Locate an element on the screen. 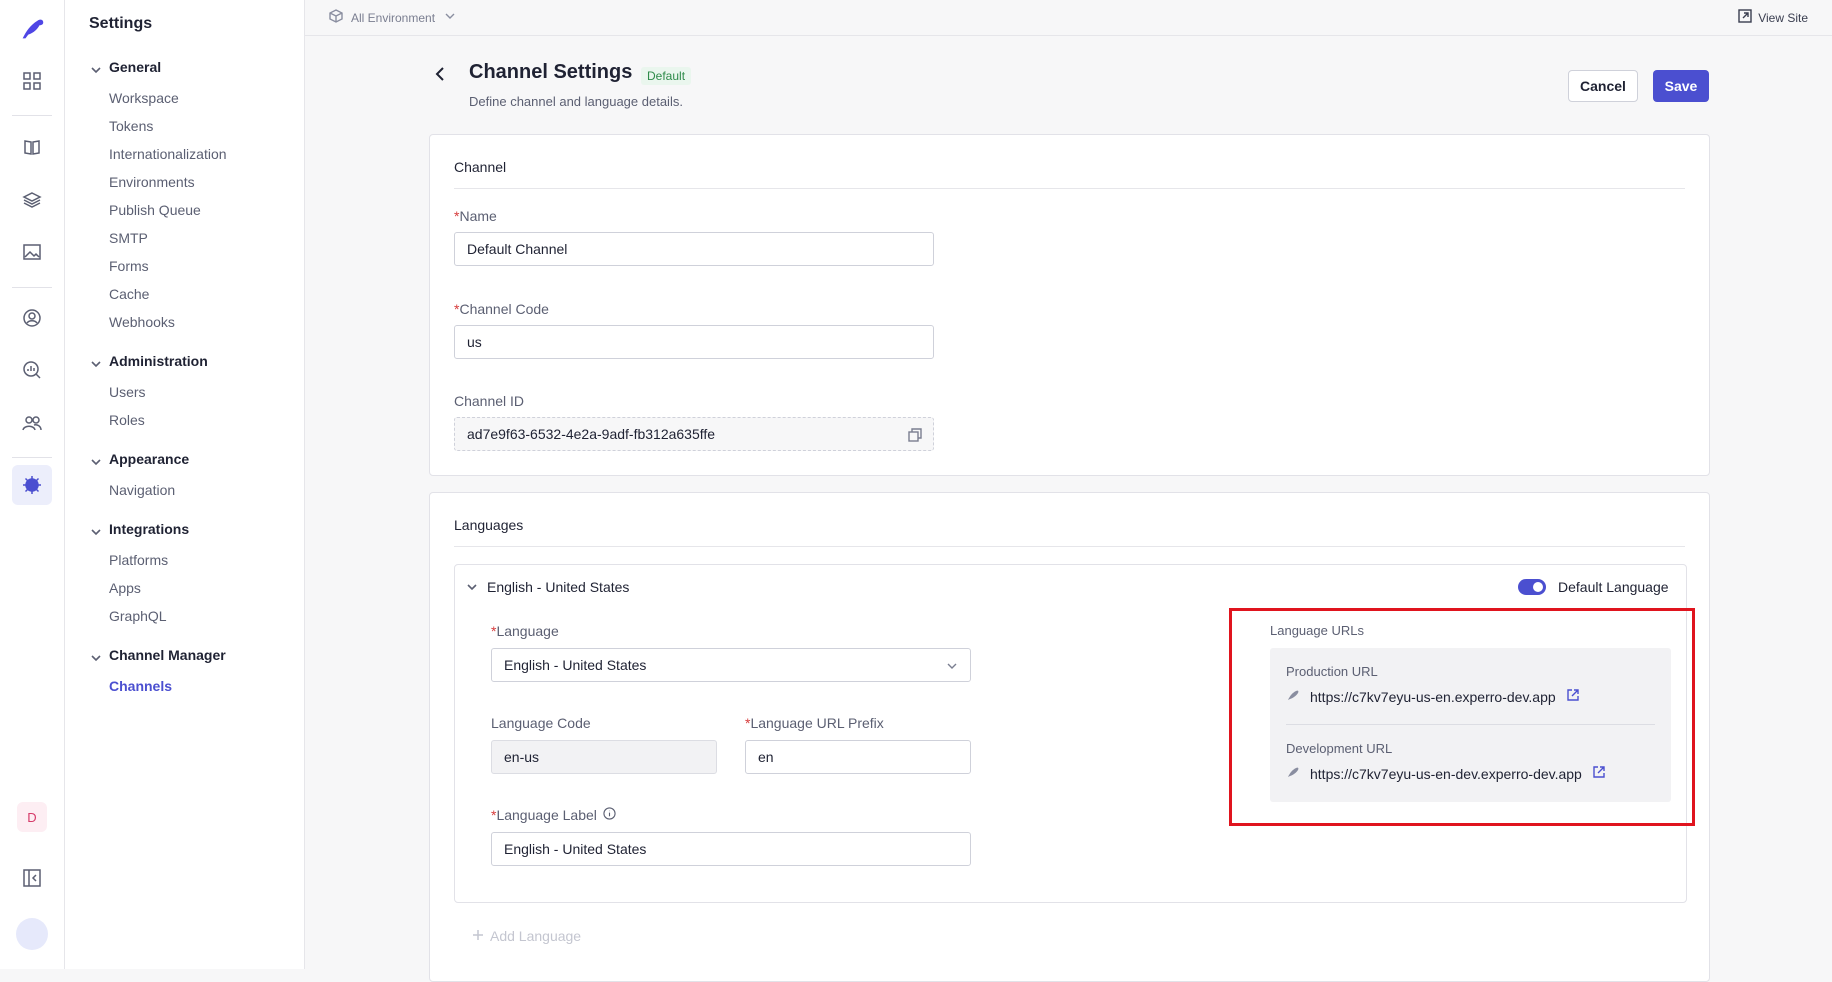 The width and height of the screenshot is (1832, 982). language-entry-title: English - United States is located at coordinates (558, 587).